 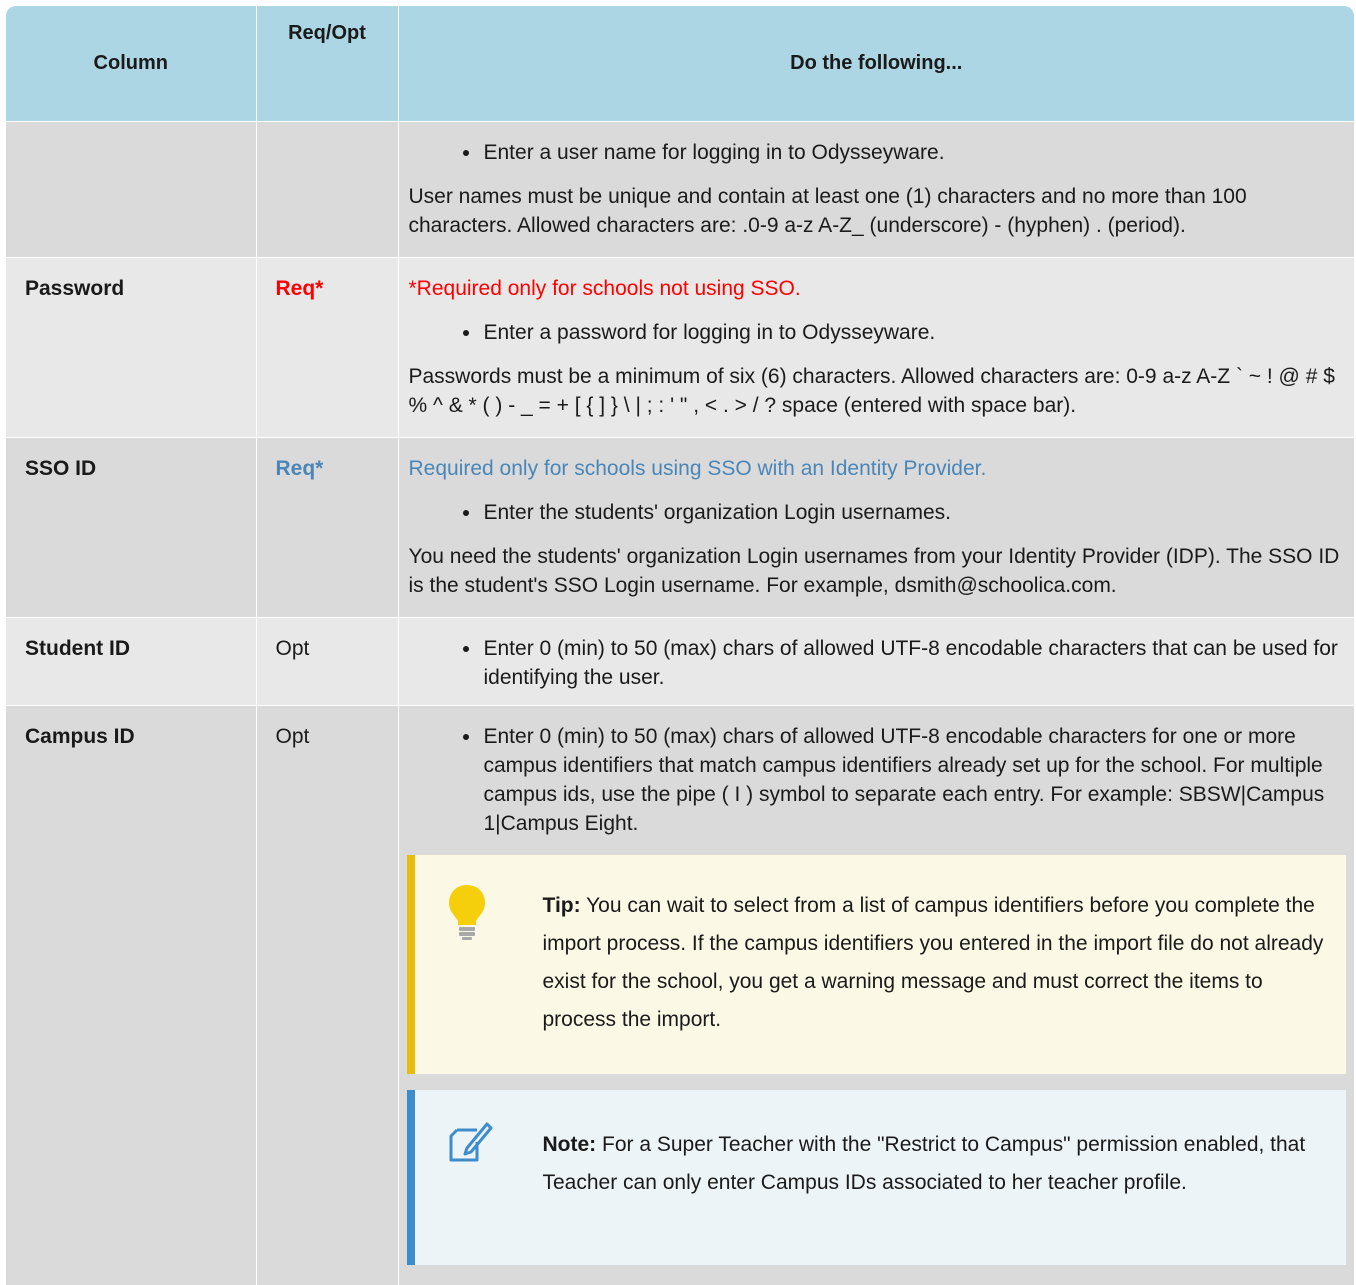 I want to click on row-column-name, so click(x=131, y=189).